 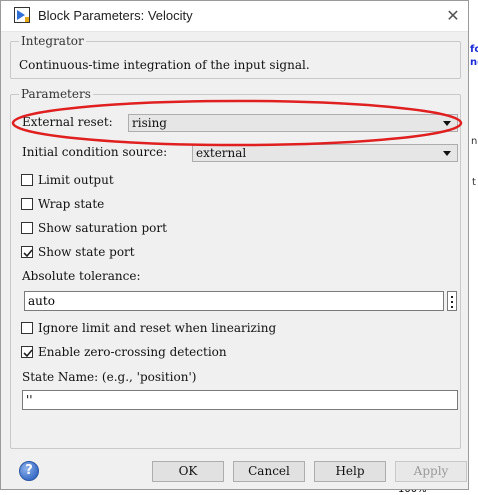 What do you see at coordinates (27, 180) in the screenshot?
I see `limit-output-checkbox` at bounding box center [27, 180].